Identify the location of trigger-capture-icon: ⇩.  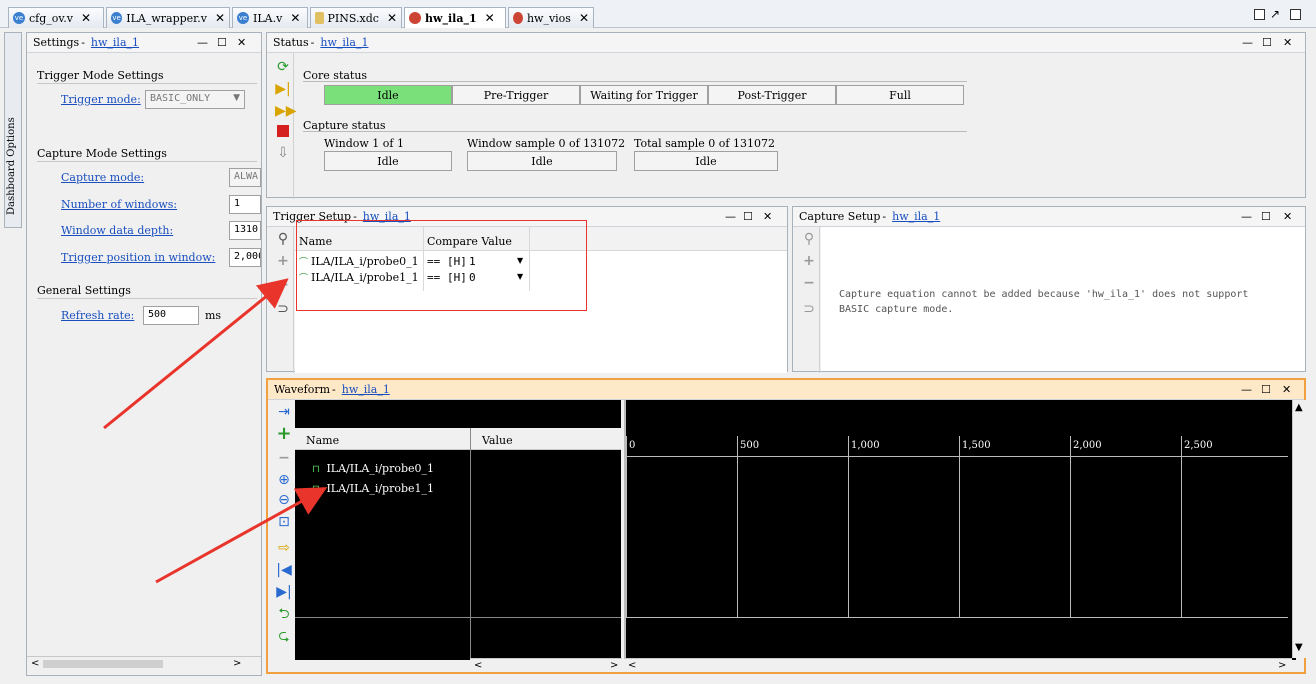
(283, 153).